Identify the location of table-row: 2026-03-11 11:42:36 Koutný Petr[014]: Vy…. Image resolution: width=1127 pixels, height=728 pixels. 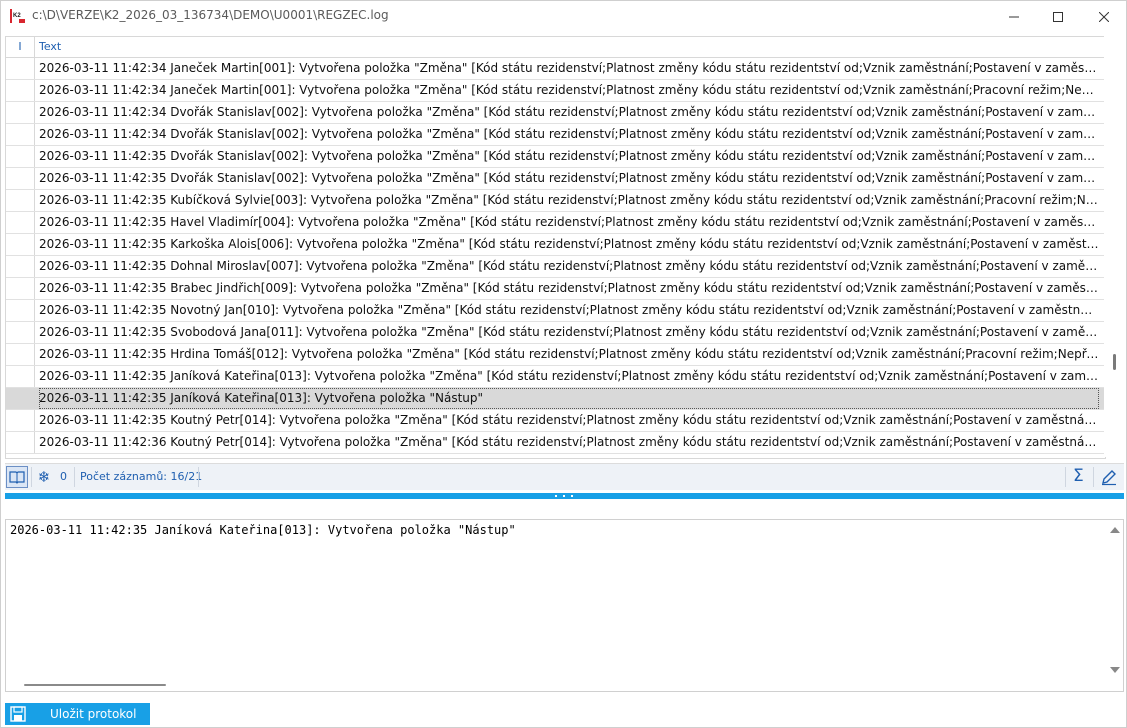
(555, 443).